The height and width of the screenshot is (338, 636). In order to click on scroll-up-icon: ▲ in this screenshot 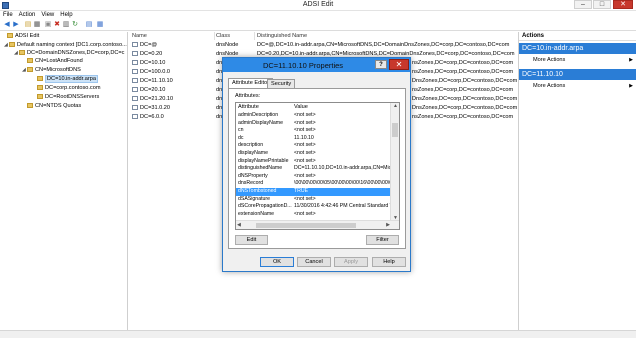, I will do `click(395, 106)`.